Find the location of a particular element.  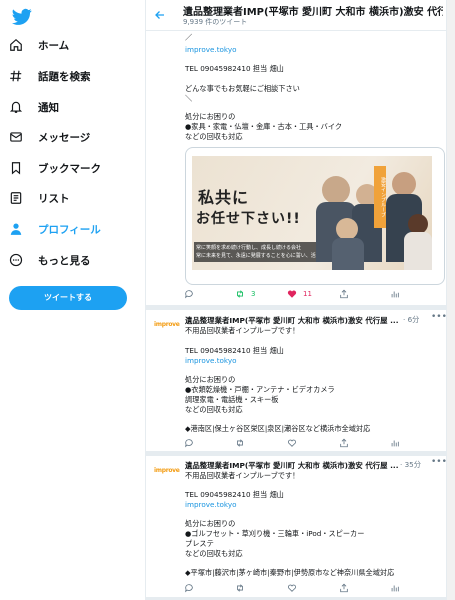

sidebar-item-label: もっと見る is located at coordinates (64, 260).